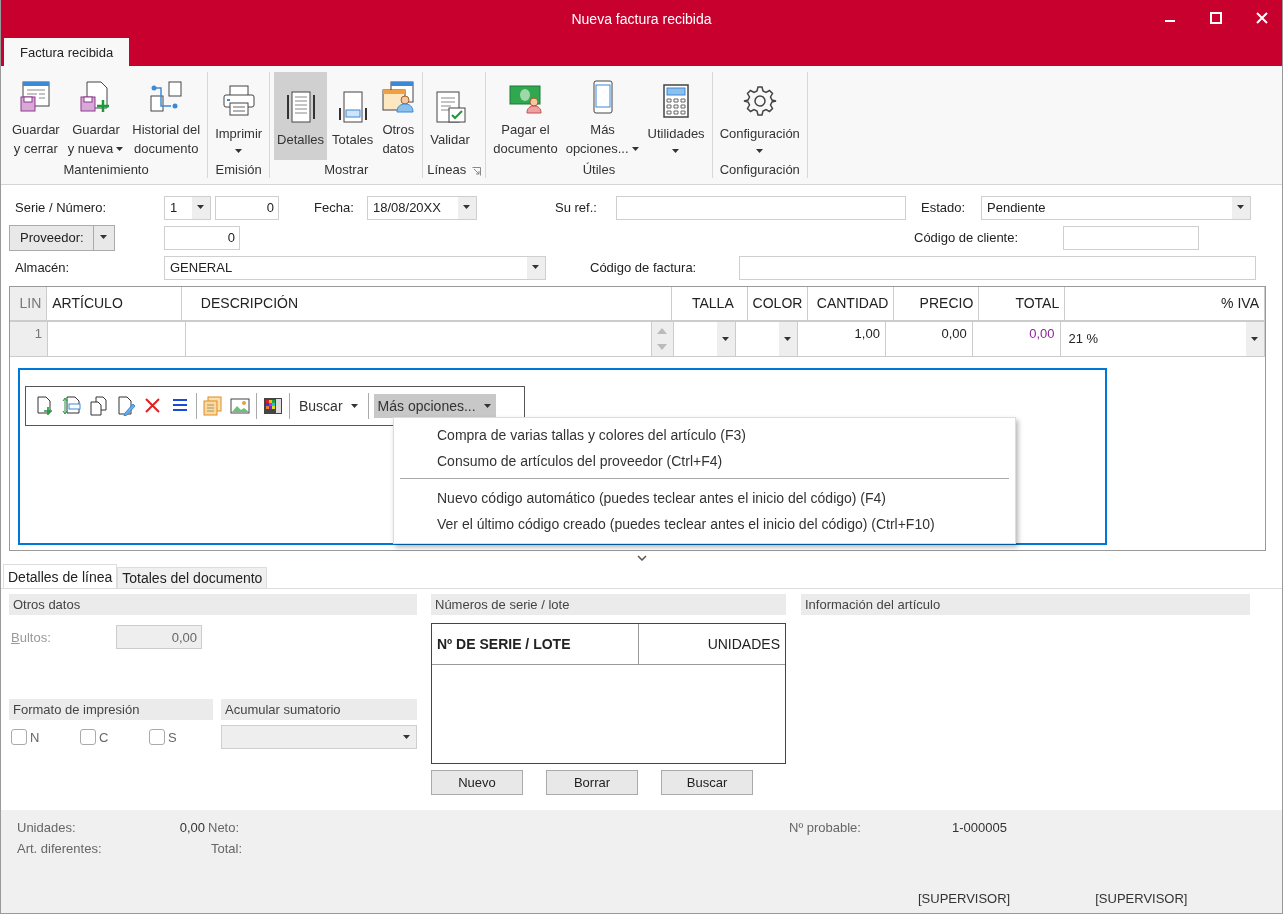 The height and width of the screenshot is (914, 1283). I want to click on section-header: Acumular sumatorio, so click(319, 709).